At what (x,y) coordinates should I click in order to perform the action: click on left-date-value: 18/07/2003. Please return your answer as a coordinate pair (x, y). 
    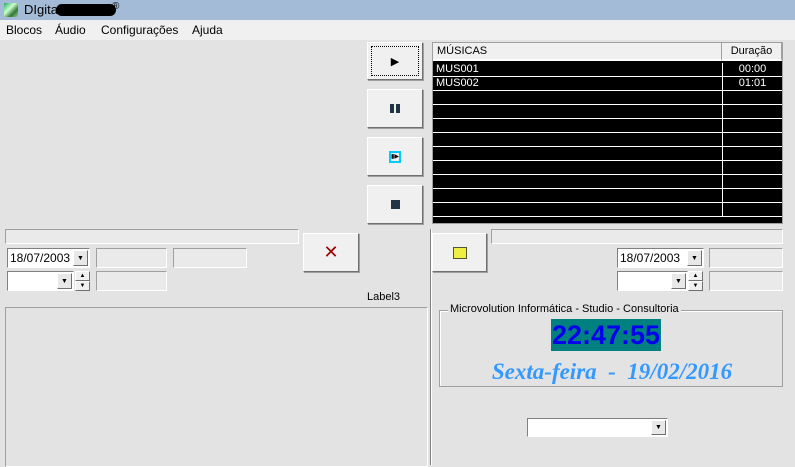
    Looking at the image, I should click on (40, 258).